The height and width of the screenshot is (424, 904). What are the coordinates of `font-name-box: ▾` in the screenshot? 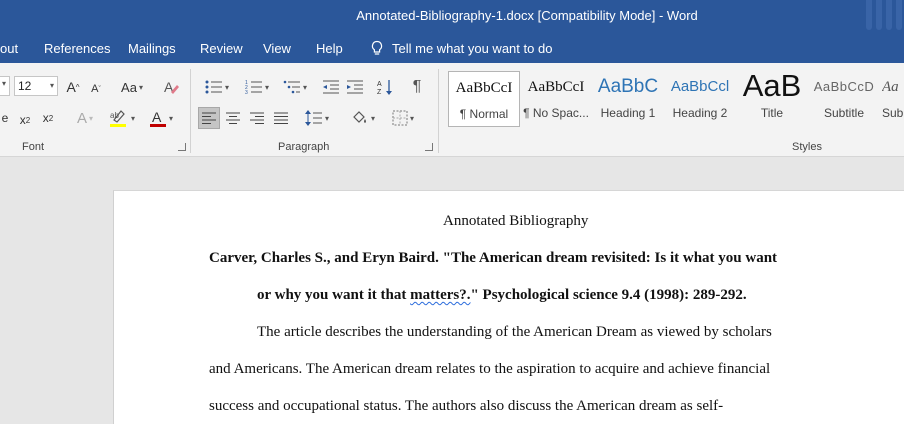 It's located at (5, 86).